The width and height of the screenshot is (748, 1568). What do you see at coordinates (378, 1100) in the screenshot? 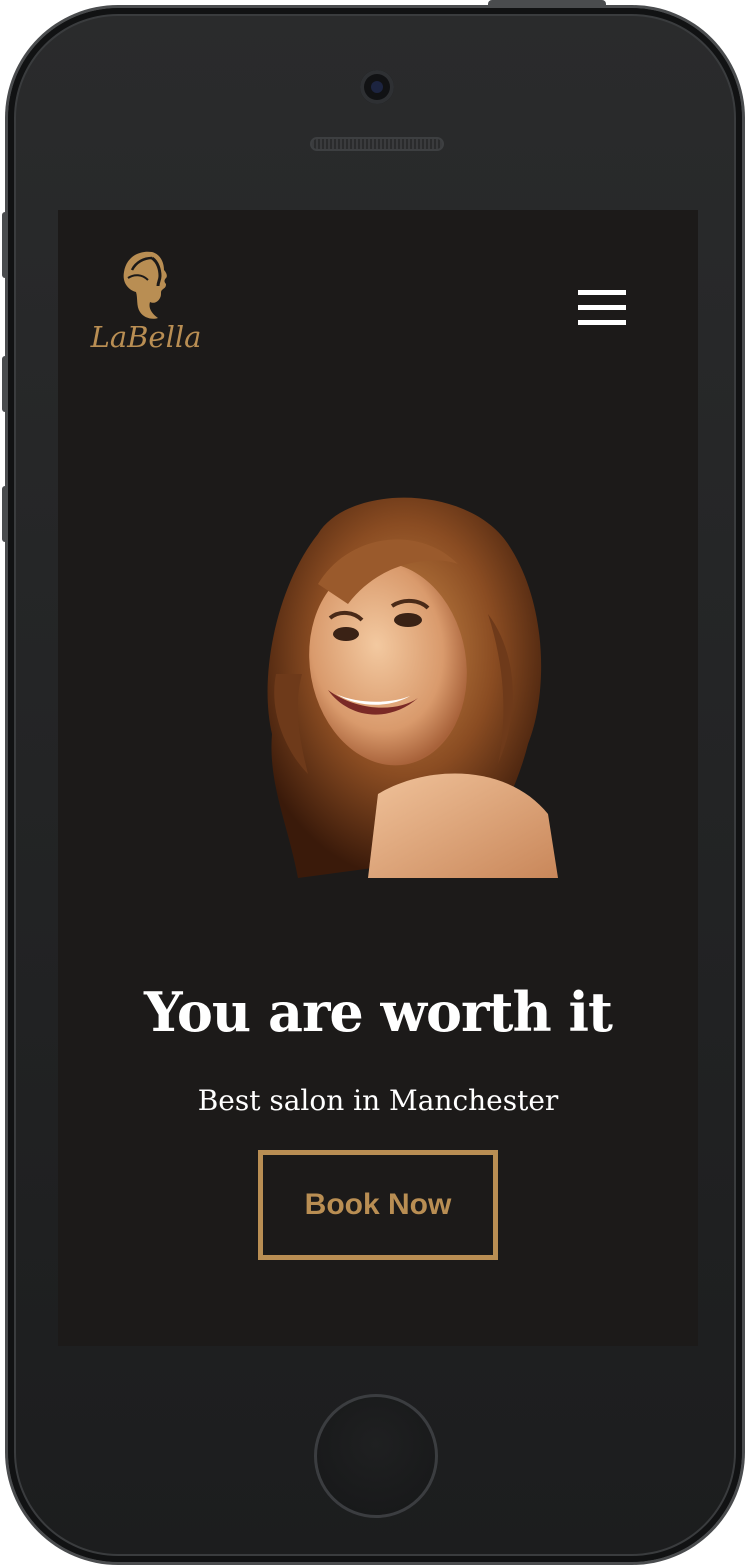
I see `hero-subheadline: Best salon in Manchester` at bounding box center [378, 1100].